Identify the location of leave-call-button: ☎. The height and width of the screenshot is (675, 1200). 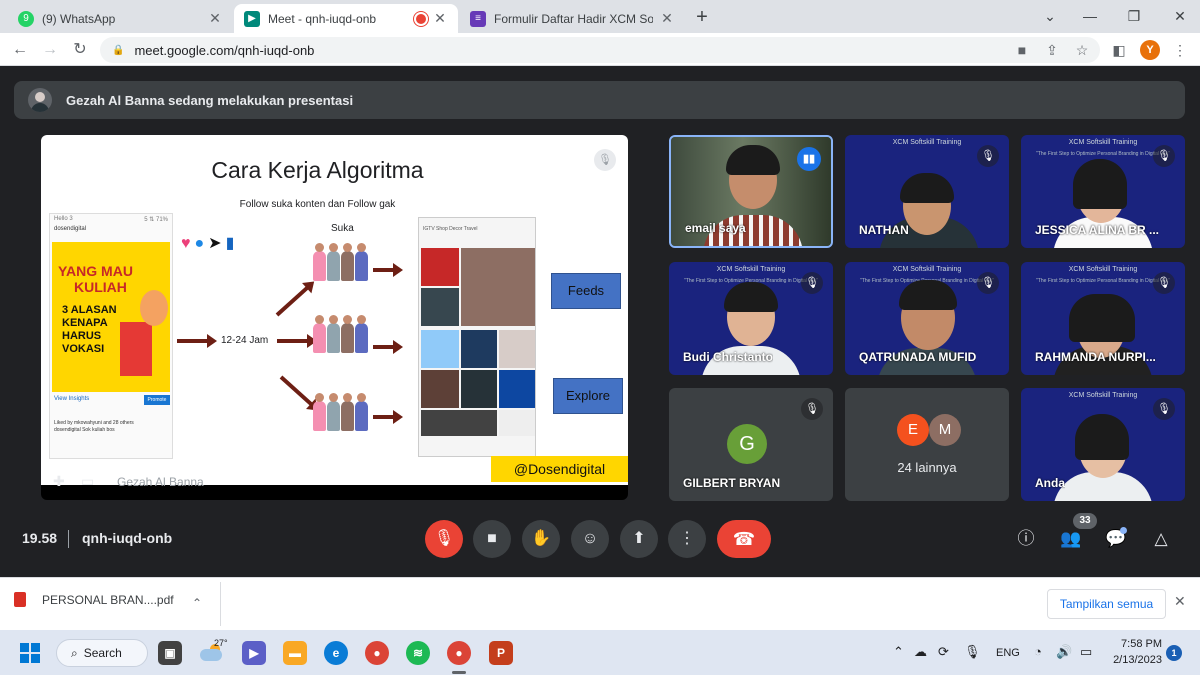
(744, 539).